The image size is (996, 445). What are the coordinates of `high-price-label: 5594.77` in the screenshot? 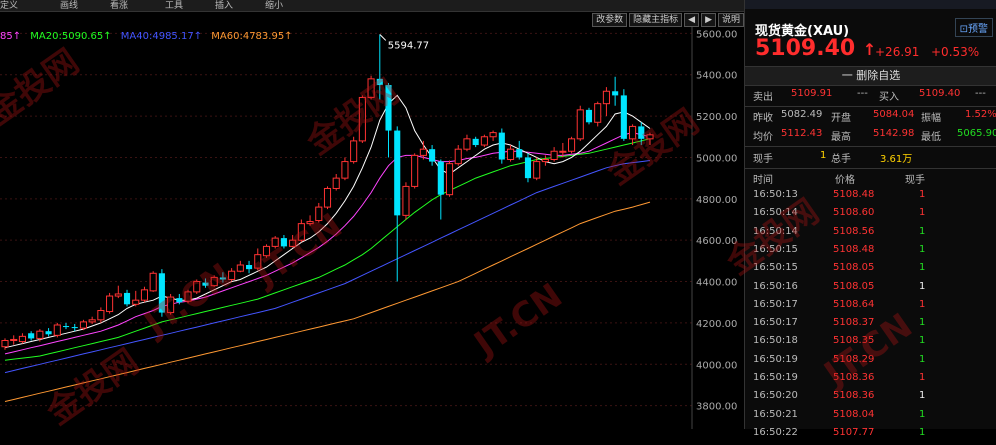 It's located at (408, 45).